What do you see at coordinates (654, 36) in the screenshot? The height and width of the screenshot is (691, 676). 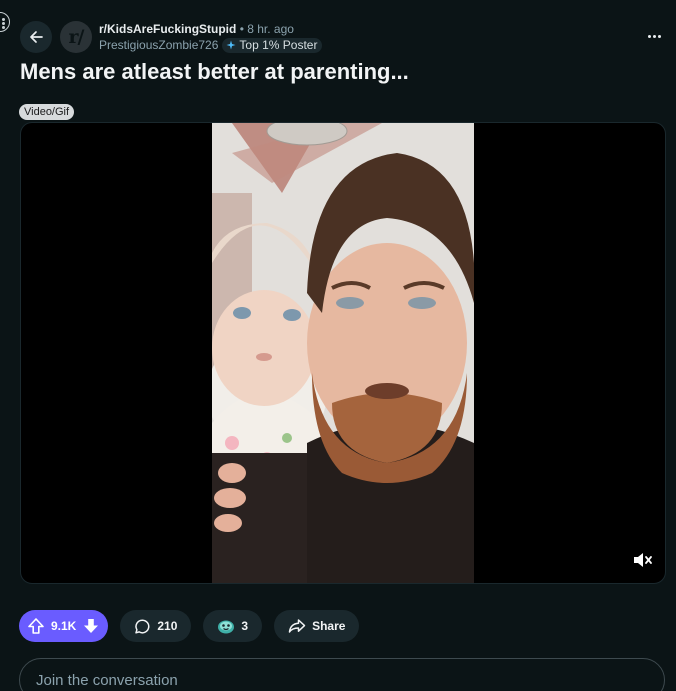 I see `more-options-icon` at bounding box center [654, 36].